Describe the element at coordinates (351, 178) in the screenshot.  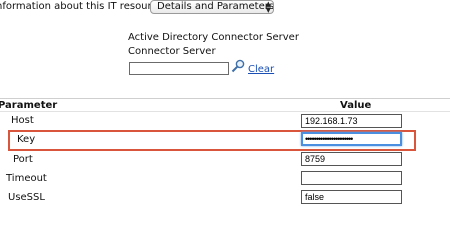
I see `timeout-field` at that location.